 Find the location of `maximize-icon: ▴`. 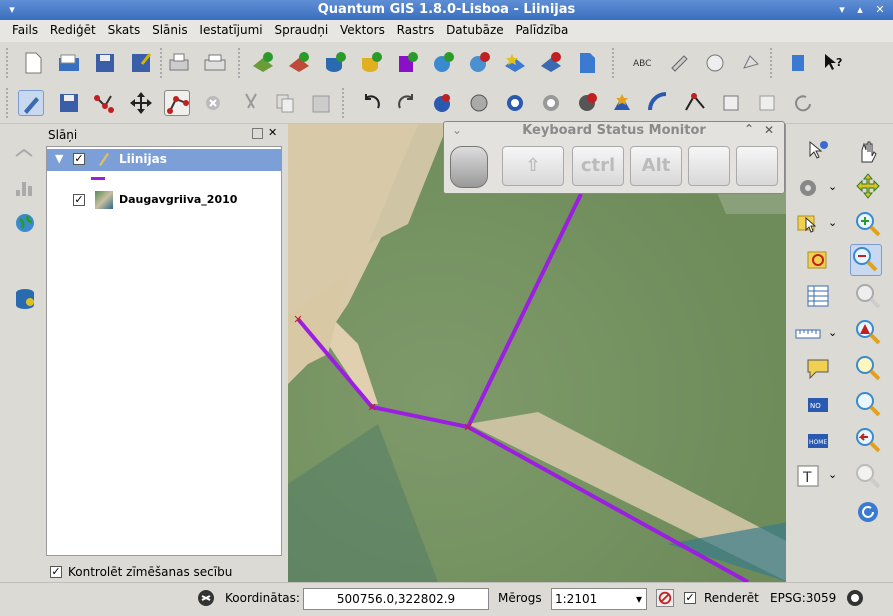

maximize-icon: ▴ is located at coordinates (860, 10).